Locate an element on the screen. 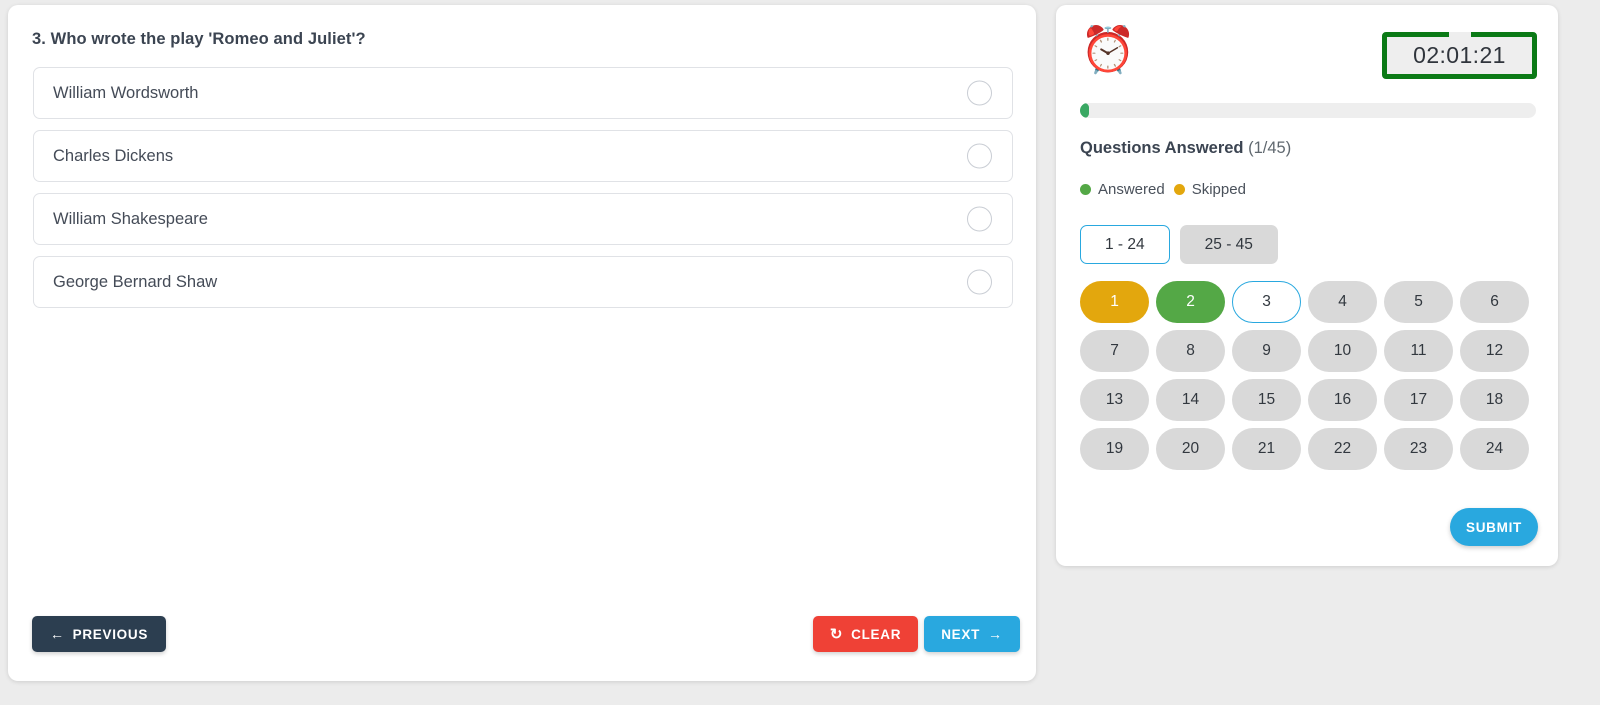 Image resolution: width=1600 pixels, height=705 pixels. question-number-cell: 5 is located at coordinates (1418, 302).